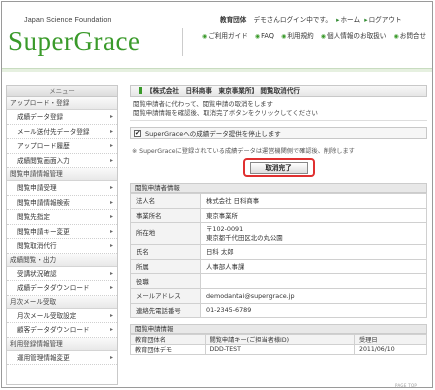  I want to click on row-value, so click(313, 281).